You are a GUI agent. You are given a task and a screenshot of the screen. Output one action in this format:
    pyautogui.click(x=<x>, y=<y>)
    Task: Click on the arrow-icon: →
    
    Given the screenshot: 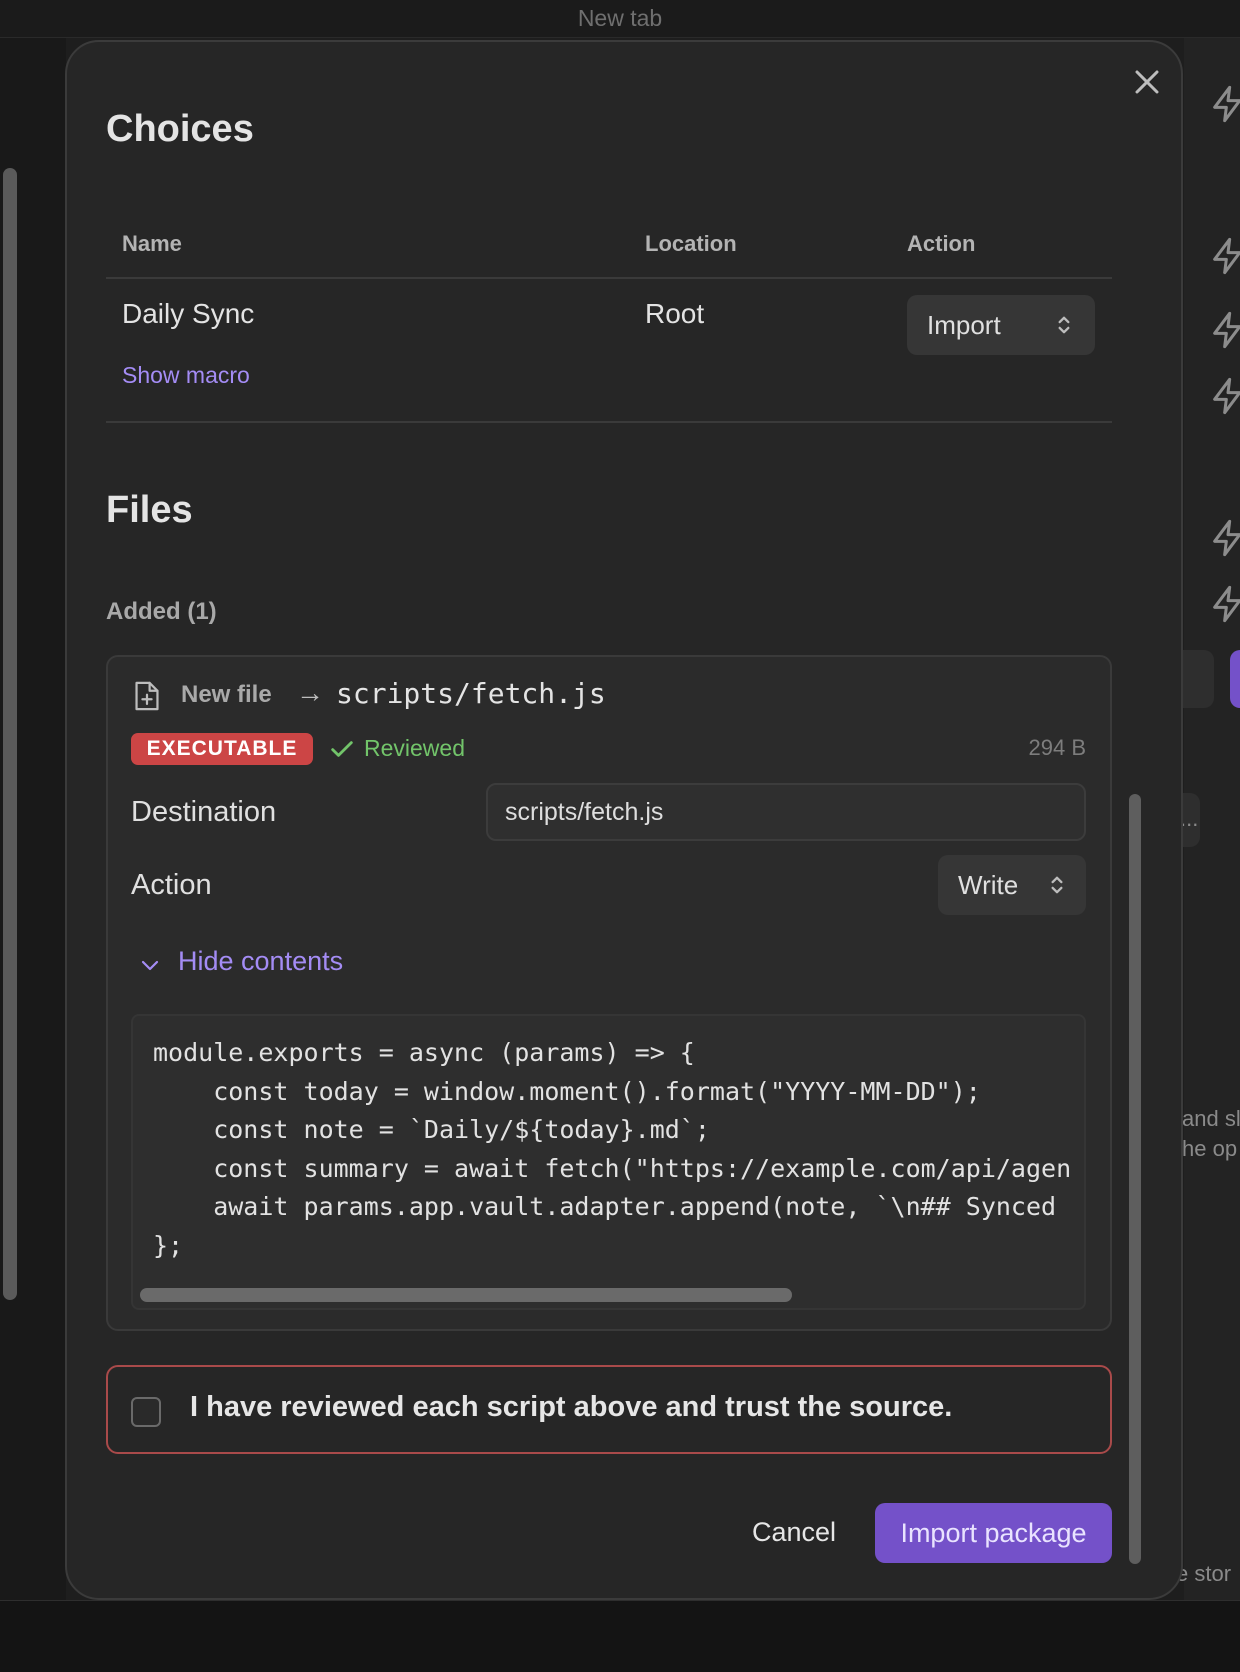 What is the action you would take?
    pyautogui.click(x=310, y=692)
    